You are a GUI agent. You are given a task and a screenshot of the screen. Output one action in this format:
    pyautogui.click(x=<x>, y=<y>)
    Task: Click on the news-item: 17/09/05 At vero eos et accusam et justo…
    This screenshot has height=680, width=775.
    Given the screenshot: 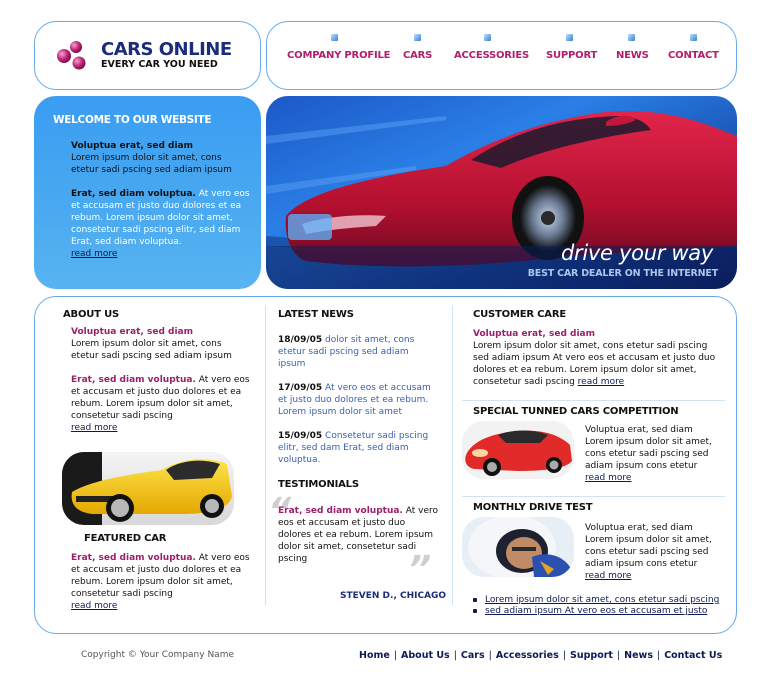 What is the action you would take?
    pyautogui.click(x=358, y=400)
    